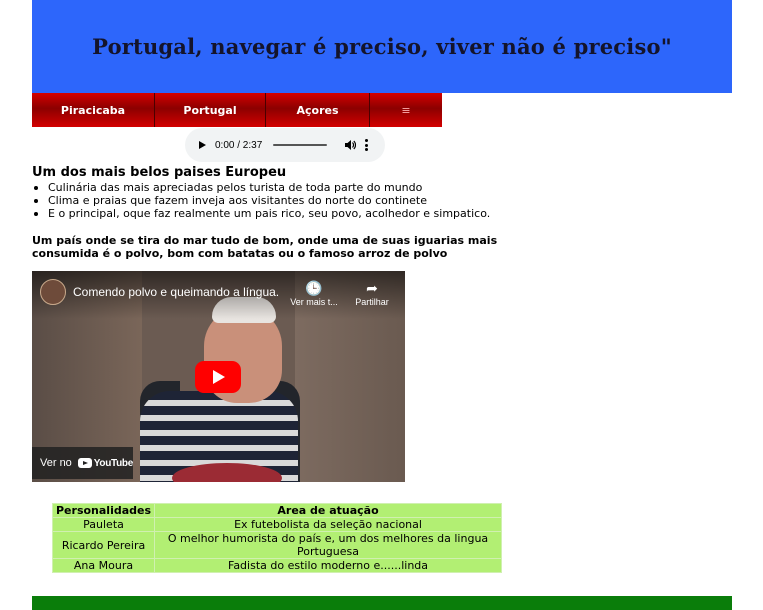 The width and height of the screenshot is (763, 610). Describe the element at coordinates (159, 172) in the screenshot. I see `section-title: Um dos mais belos paises Europeu` at that location.